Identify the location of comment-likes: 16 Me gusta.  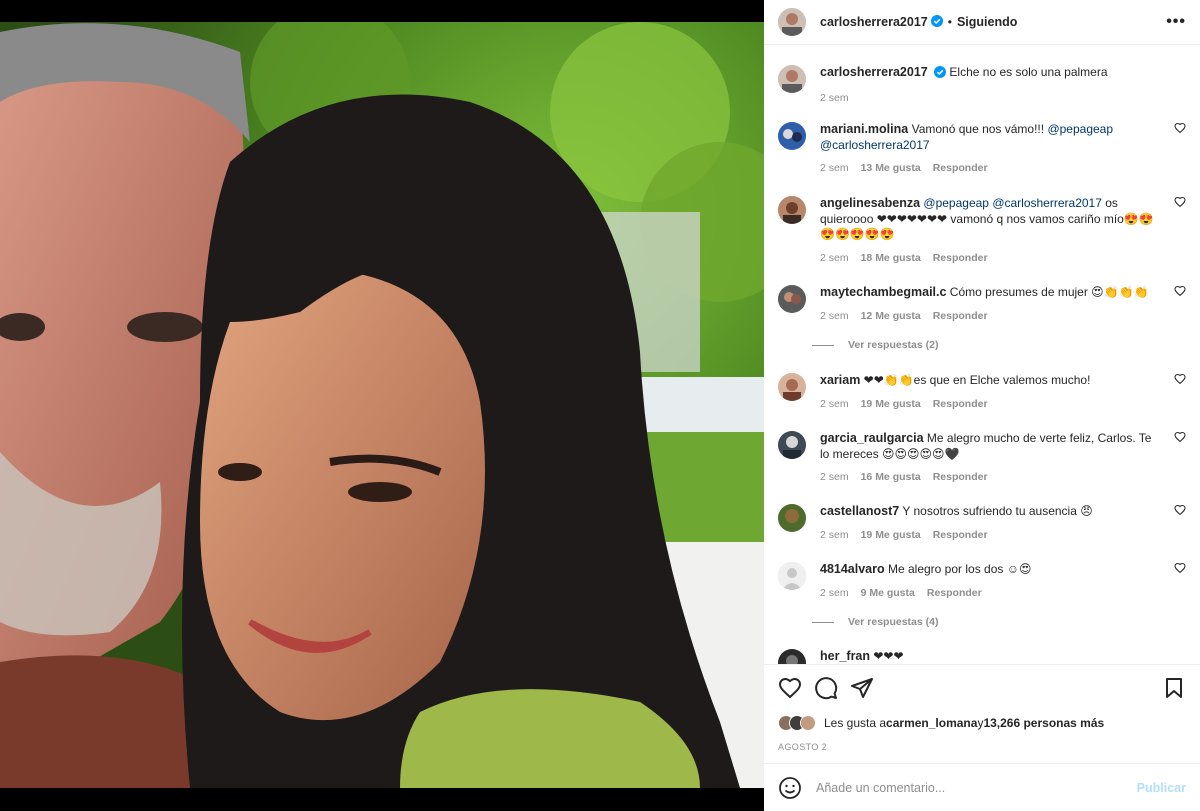
(891, 477).